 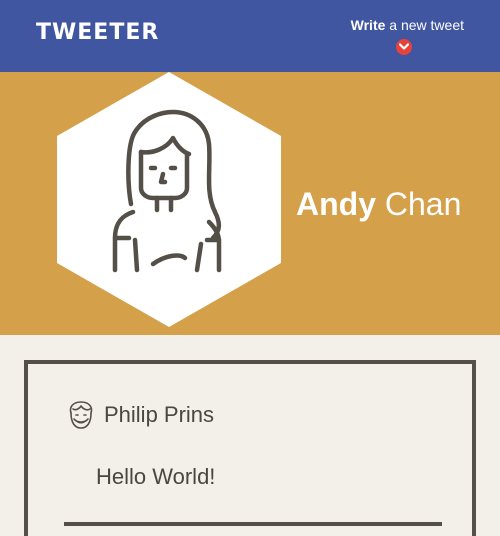 What do you see at coordinates (159, 415) in the screenshot?
I see `tweet-author: Philip Prins` at bounding box center [159, 415].